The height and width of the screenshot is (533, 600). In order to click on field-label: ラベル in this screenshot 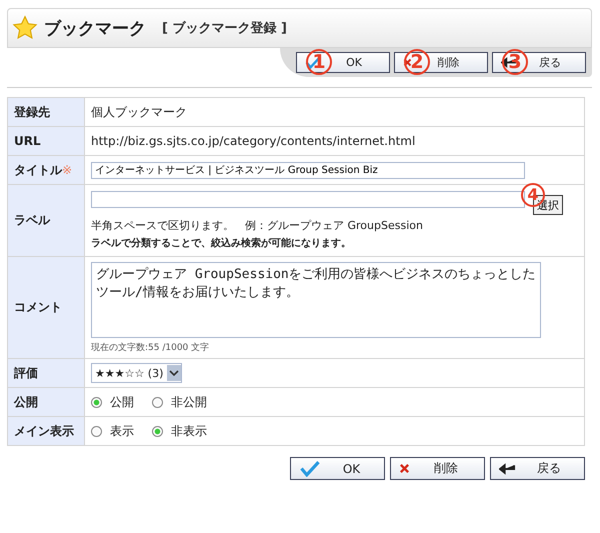, I will do `click(46, 220)`.